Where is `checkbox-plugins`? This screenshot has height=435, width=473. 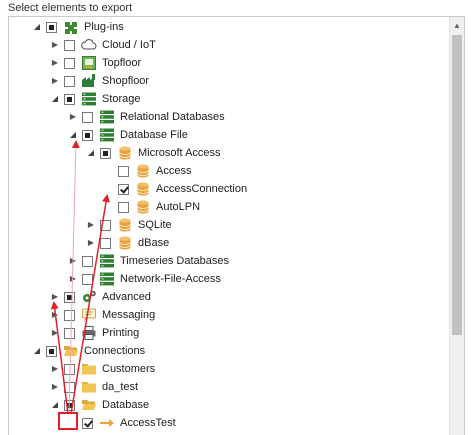 checkbox-plugins is located at coordinates (51, 27).